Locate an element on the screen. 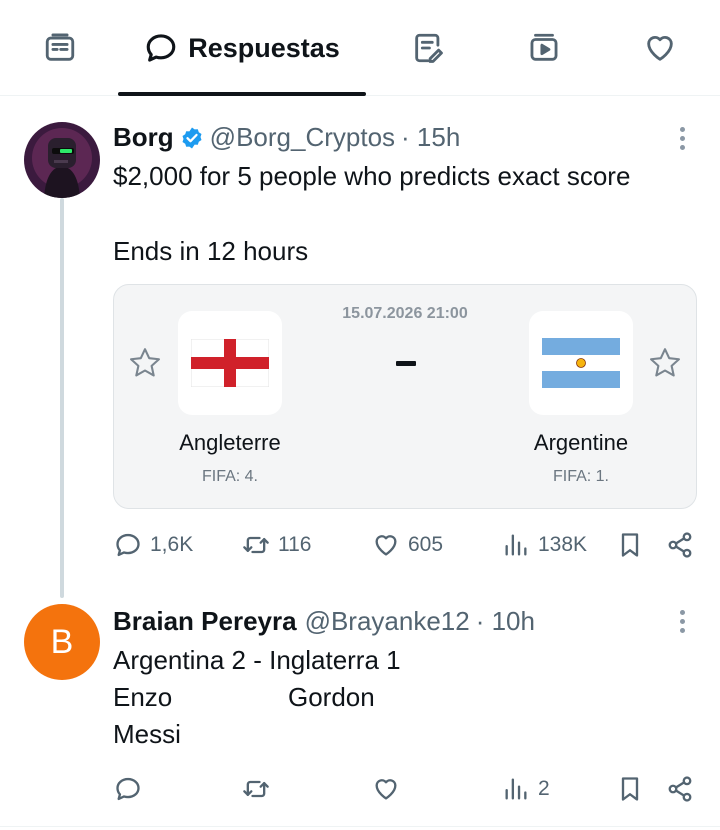 The height and width of the screenshot is (830, 720). active-tab-indicator is located at coordinates (242, 94).